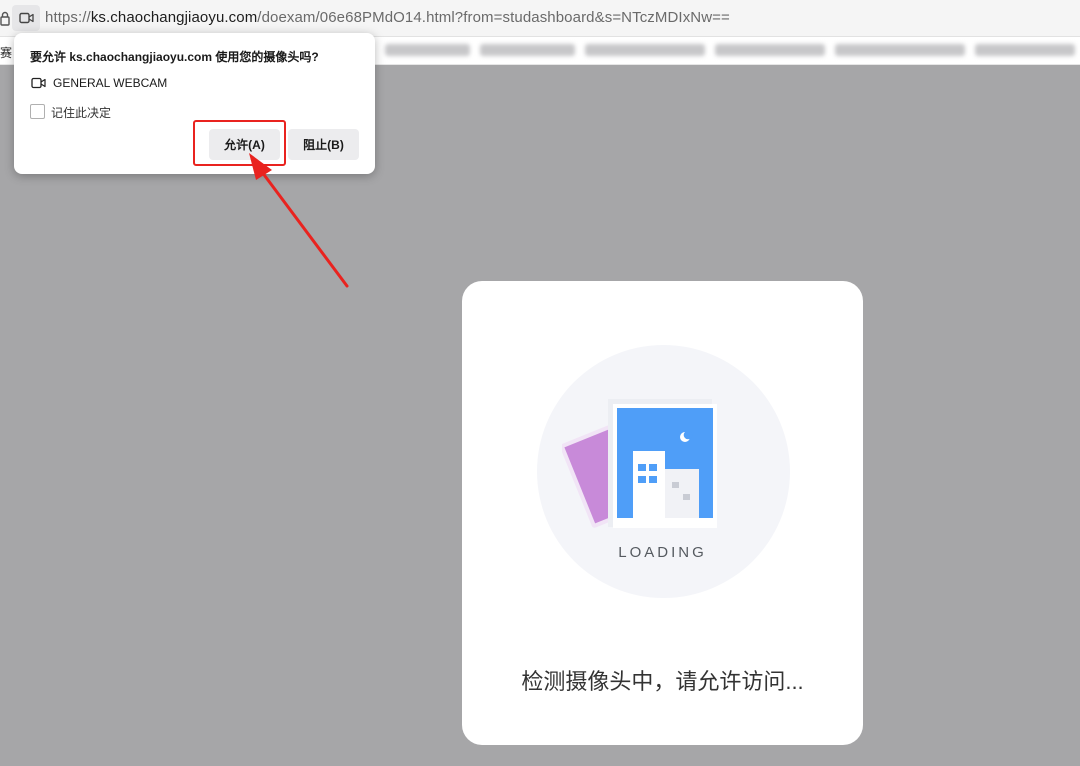 The height and width of the screenshot is (766, 1080). Describe the element at coordinates (174, 17) in the screenshot. I see `url-domain: ks.chaochangjiaoyu.com` at that location.